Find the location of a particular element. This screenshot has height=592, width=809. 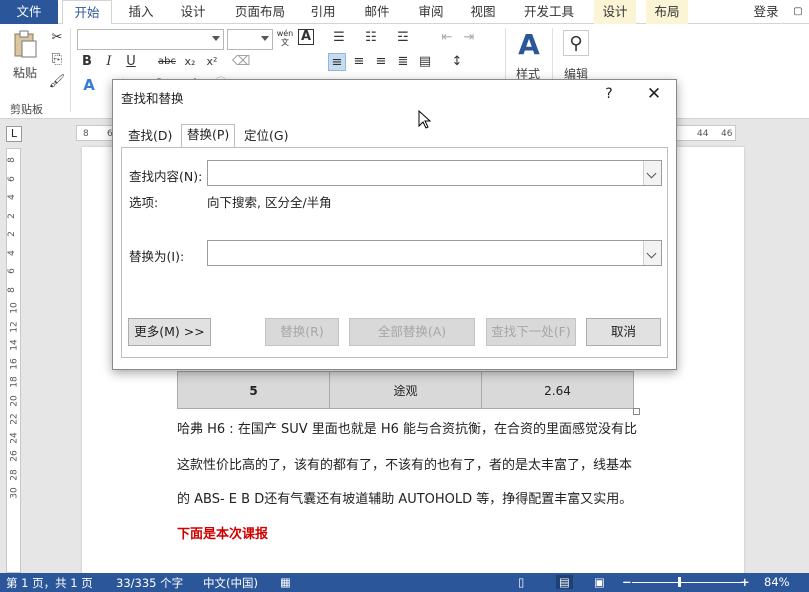

bullets-icon: ☰ is located at coordinates (339, 38).